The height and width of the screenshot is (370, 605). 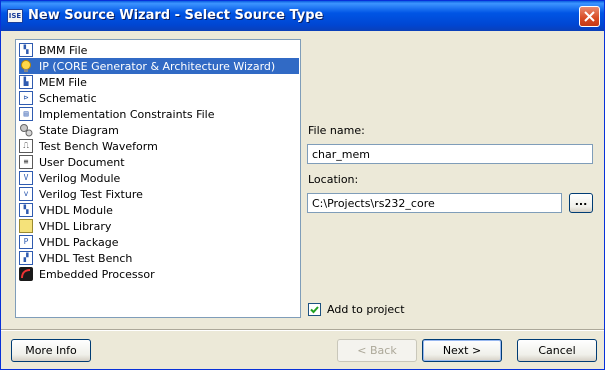 I want to click on bmm-file-icon: ▚, so click(x=26, y=50).